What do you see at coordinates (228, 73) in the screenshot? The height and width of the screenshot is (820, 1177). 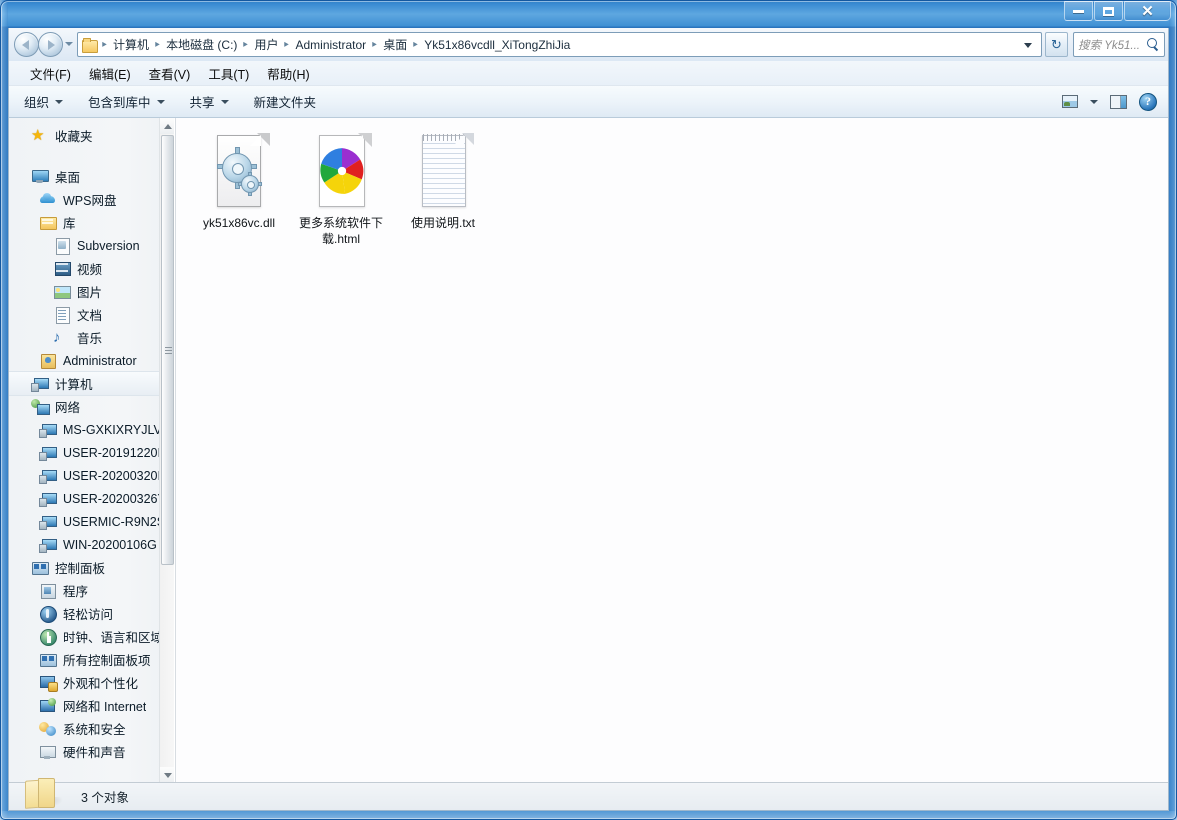 I see `menu-item-3: 工具(T)` at bounding box center [228, 73].